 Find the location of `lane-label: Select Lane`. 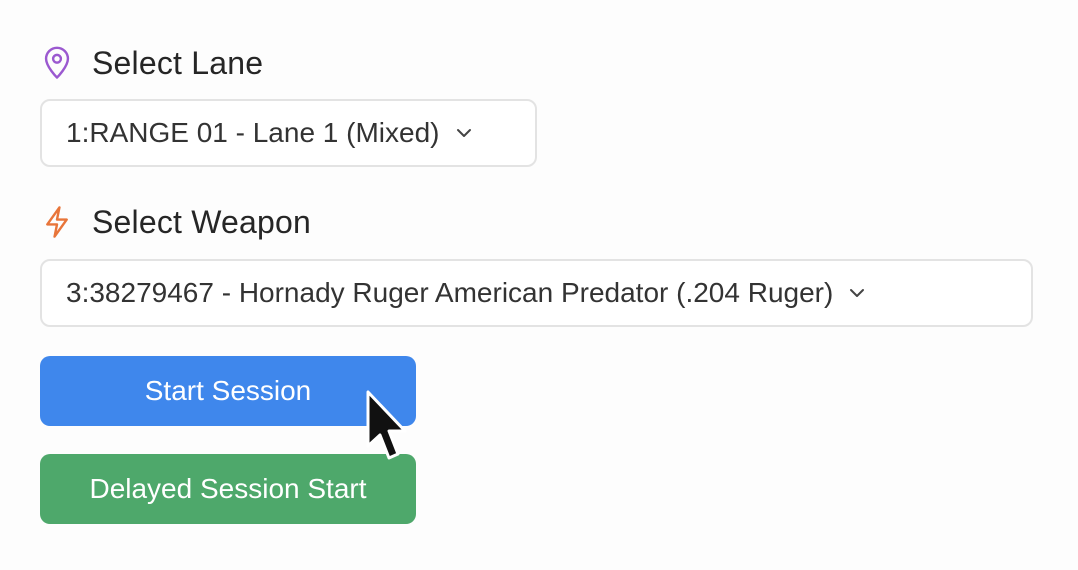

lane-label: Select Lane is located at coordinates (178, 62).